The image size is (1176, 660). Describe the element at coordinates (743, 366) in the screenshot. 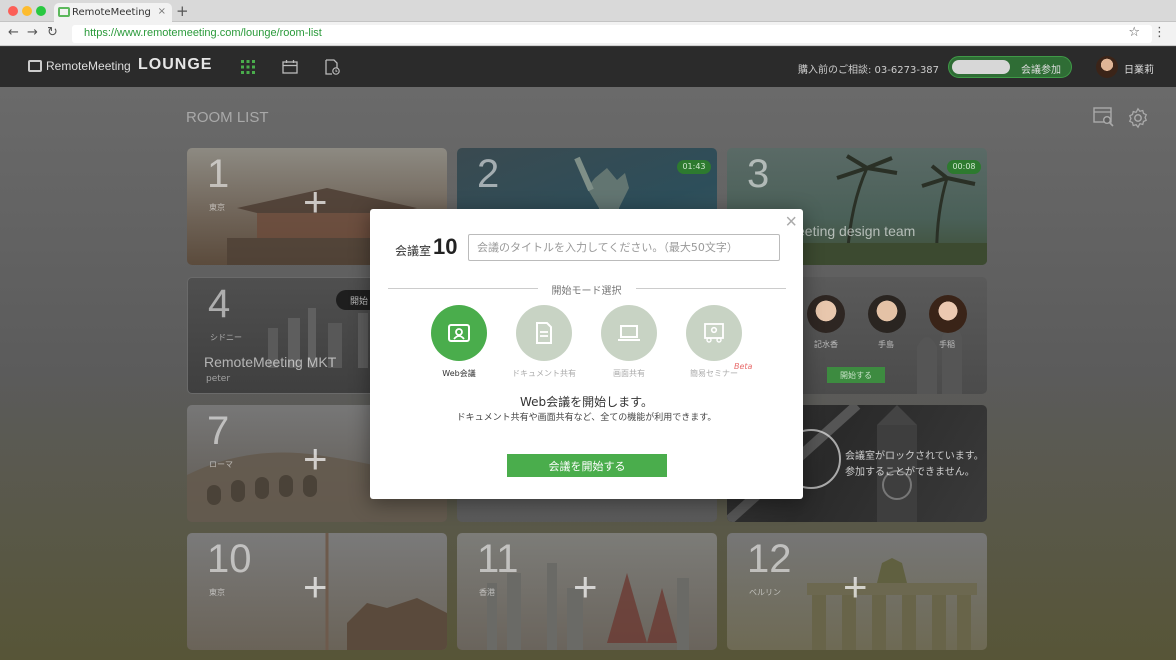

I see `beta-badge: Beta` at that location.